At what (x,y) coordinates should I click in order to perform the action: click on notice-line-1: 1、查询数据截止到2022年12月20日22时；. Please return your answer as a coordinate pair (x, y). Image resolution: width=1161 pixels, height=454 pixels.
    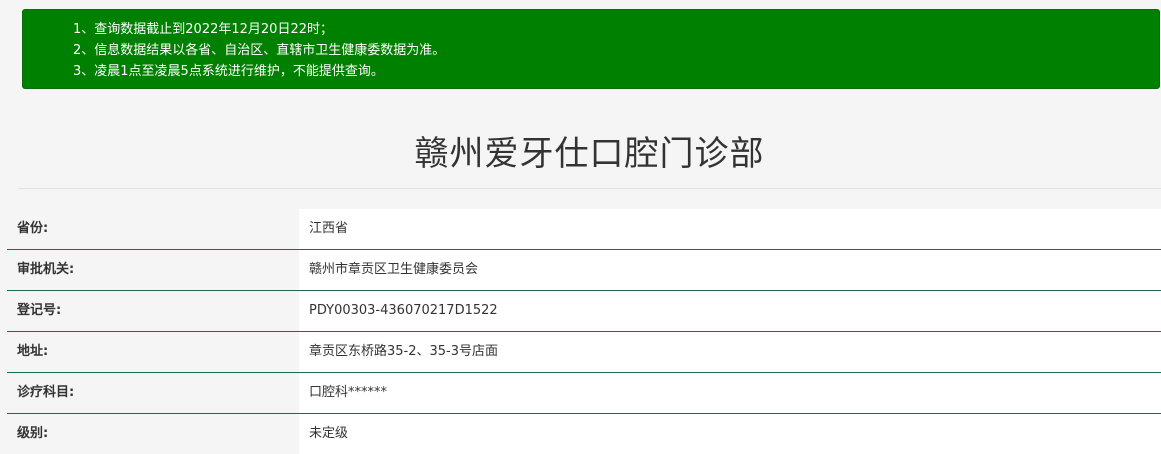
    Looking at the image, I should click on (203, 29).